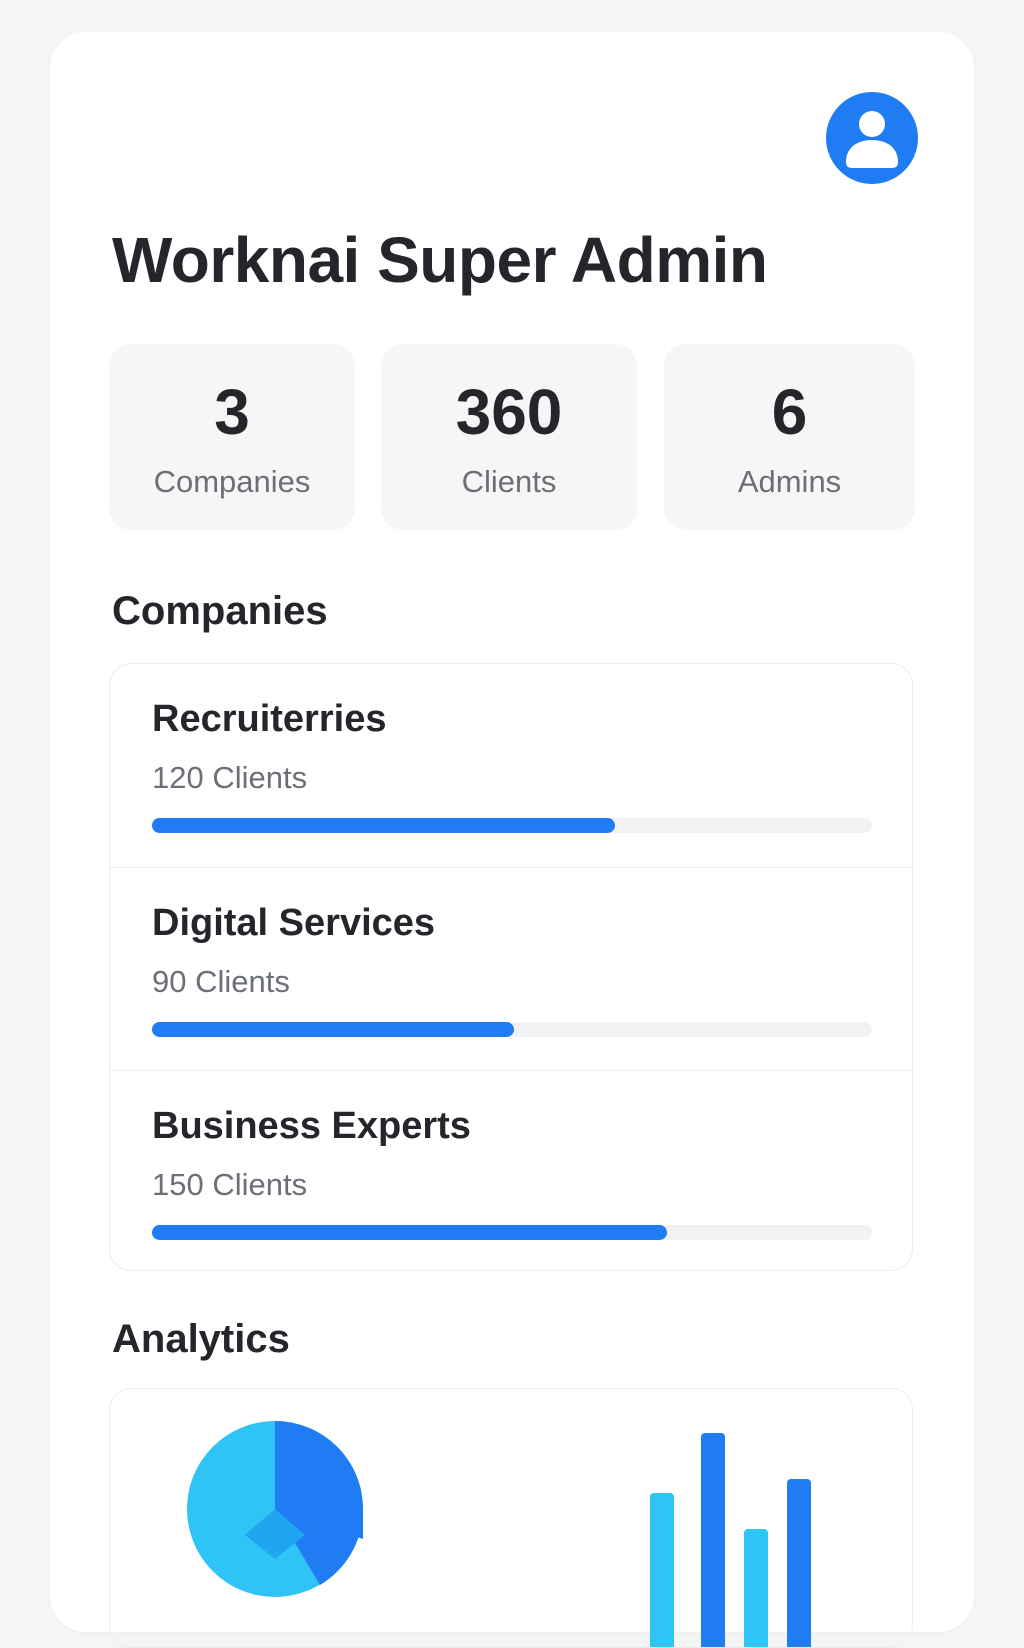 The image size is (1024, 1648). What do you see at coordinates (230, 1184) in the screenshot?
I see `company-client-count: 150 Clients` at bounding box center [230, 1184].